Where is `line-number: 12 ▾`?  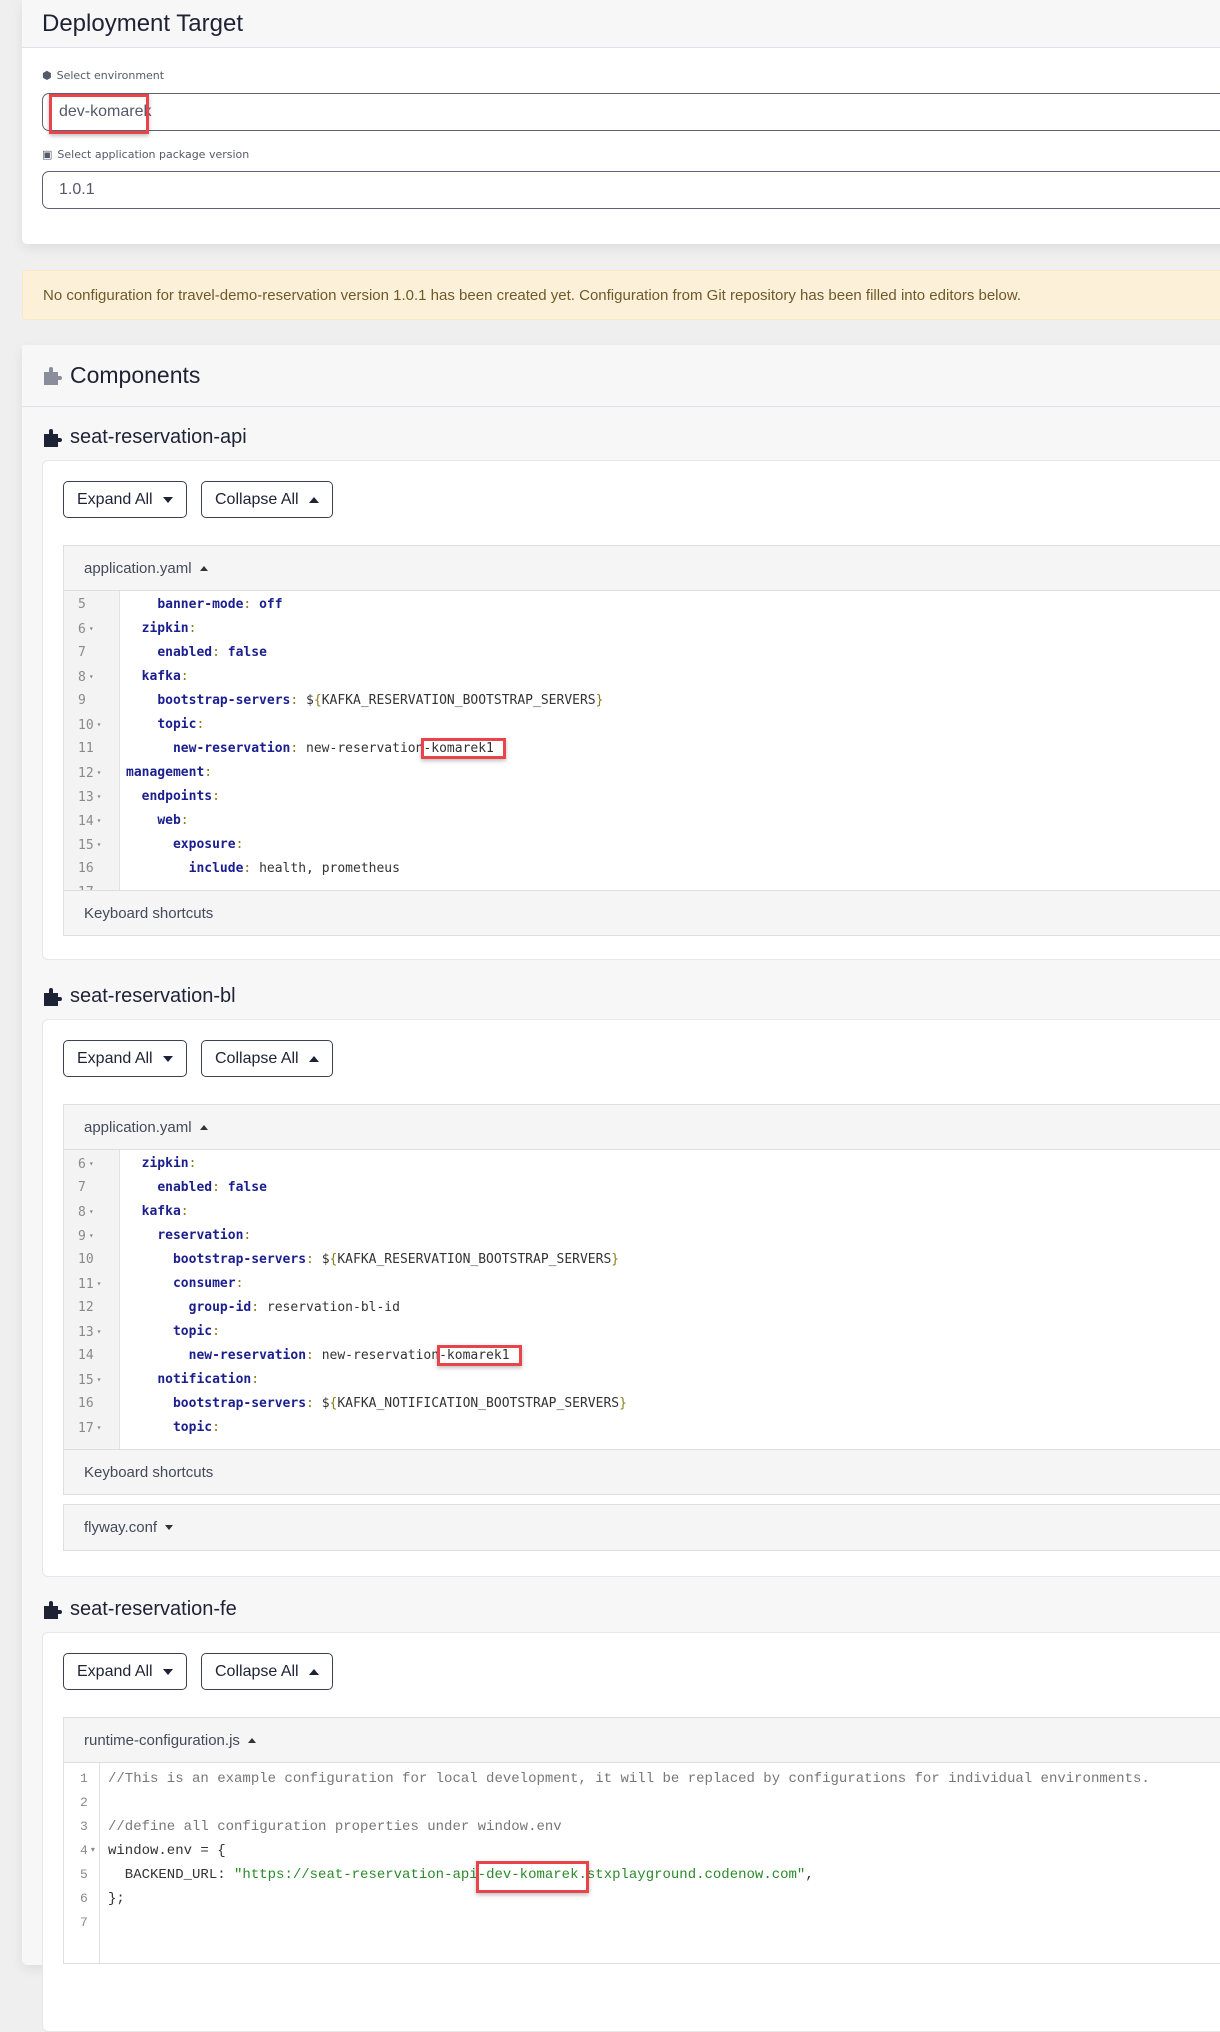 line-number: 12 ▾ is located at coordinates (90, 773).